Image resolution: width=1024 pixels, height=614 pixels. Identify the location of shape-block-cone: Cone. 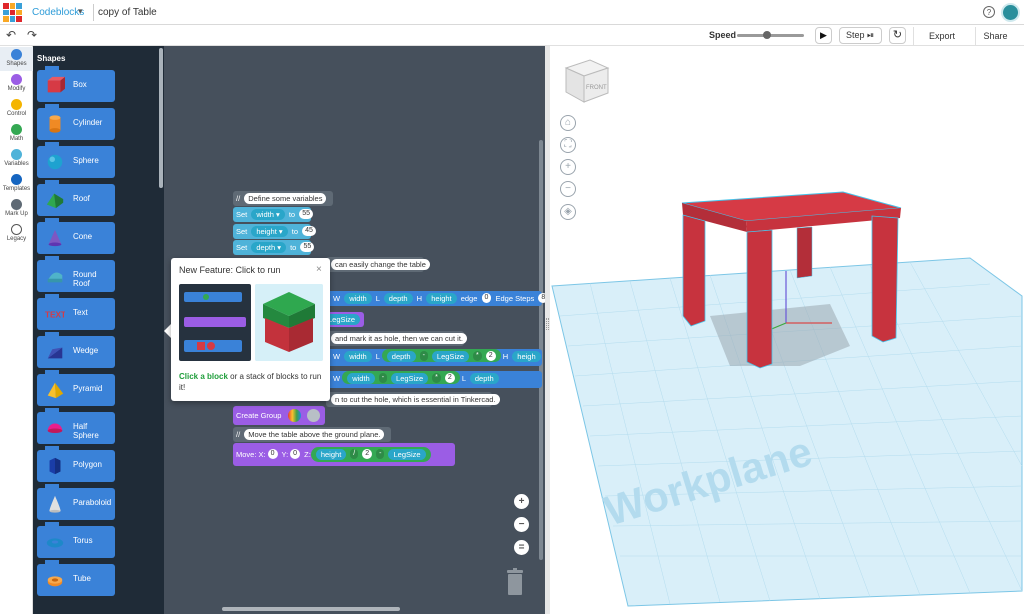
(76, 236).